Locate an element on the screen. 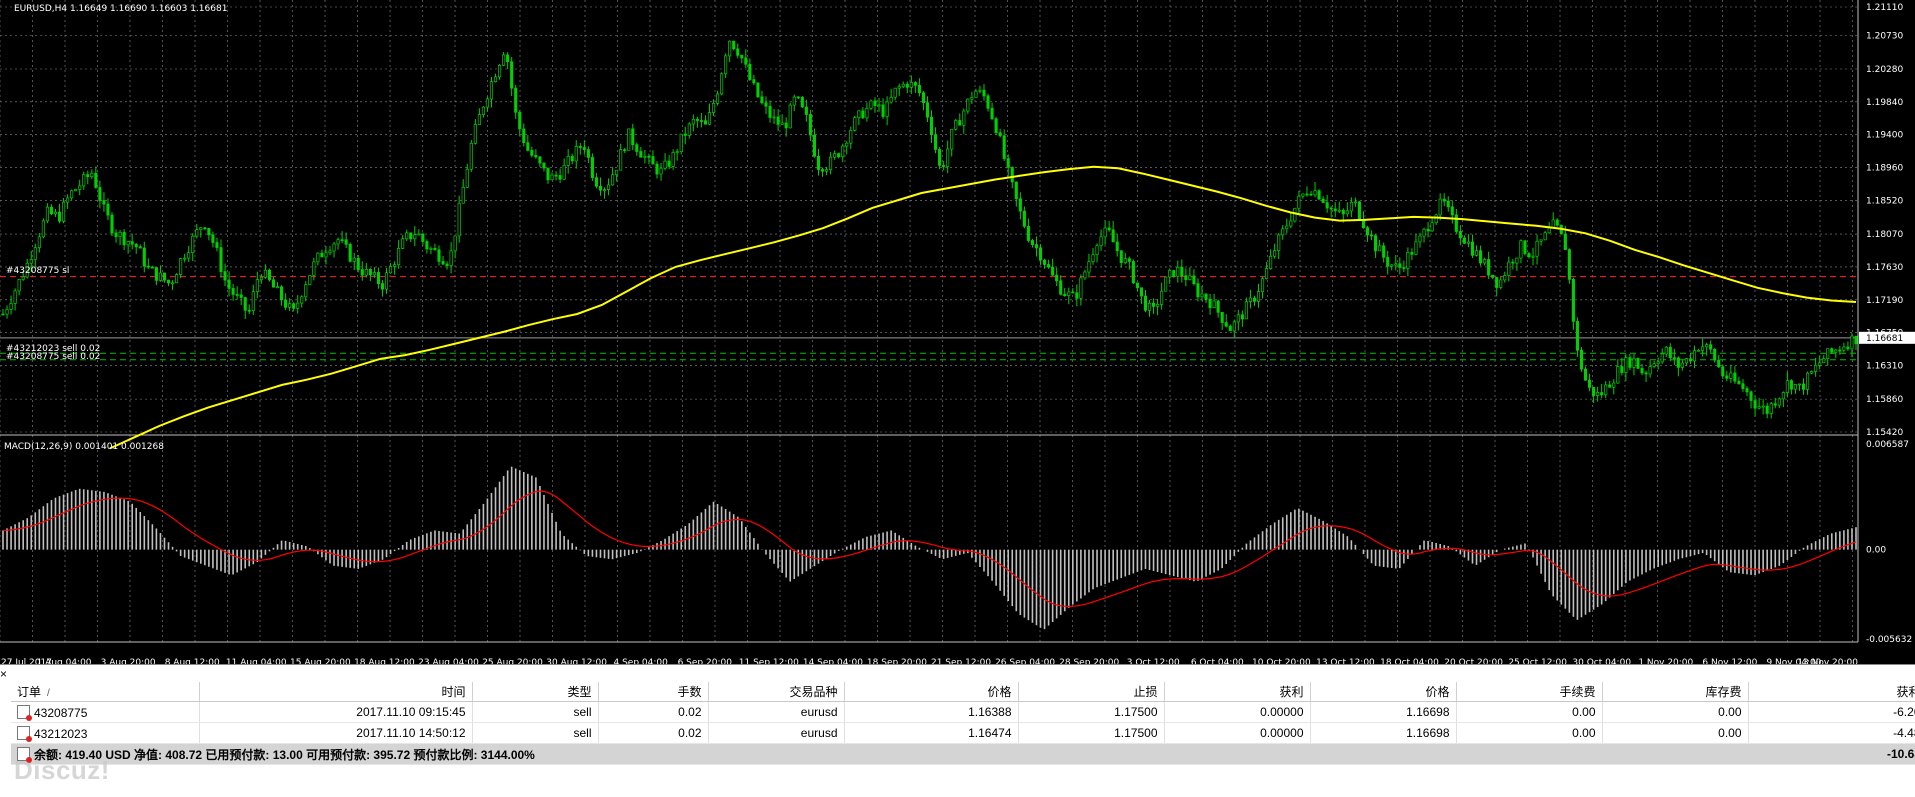 This screenshot has height=797, width=1915. col-current-price: 价格 is located at coordinates (1383, 692).